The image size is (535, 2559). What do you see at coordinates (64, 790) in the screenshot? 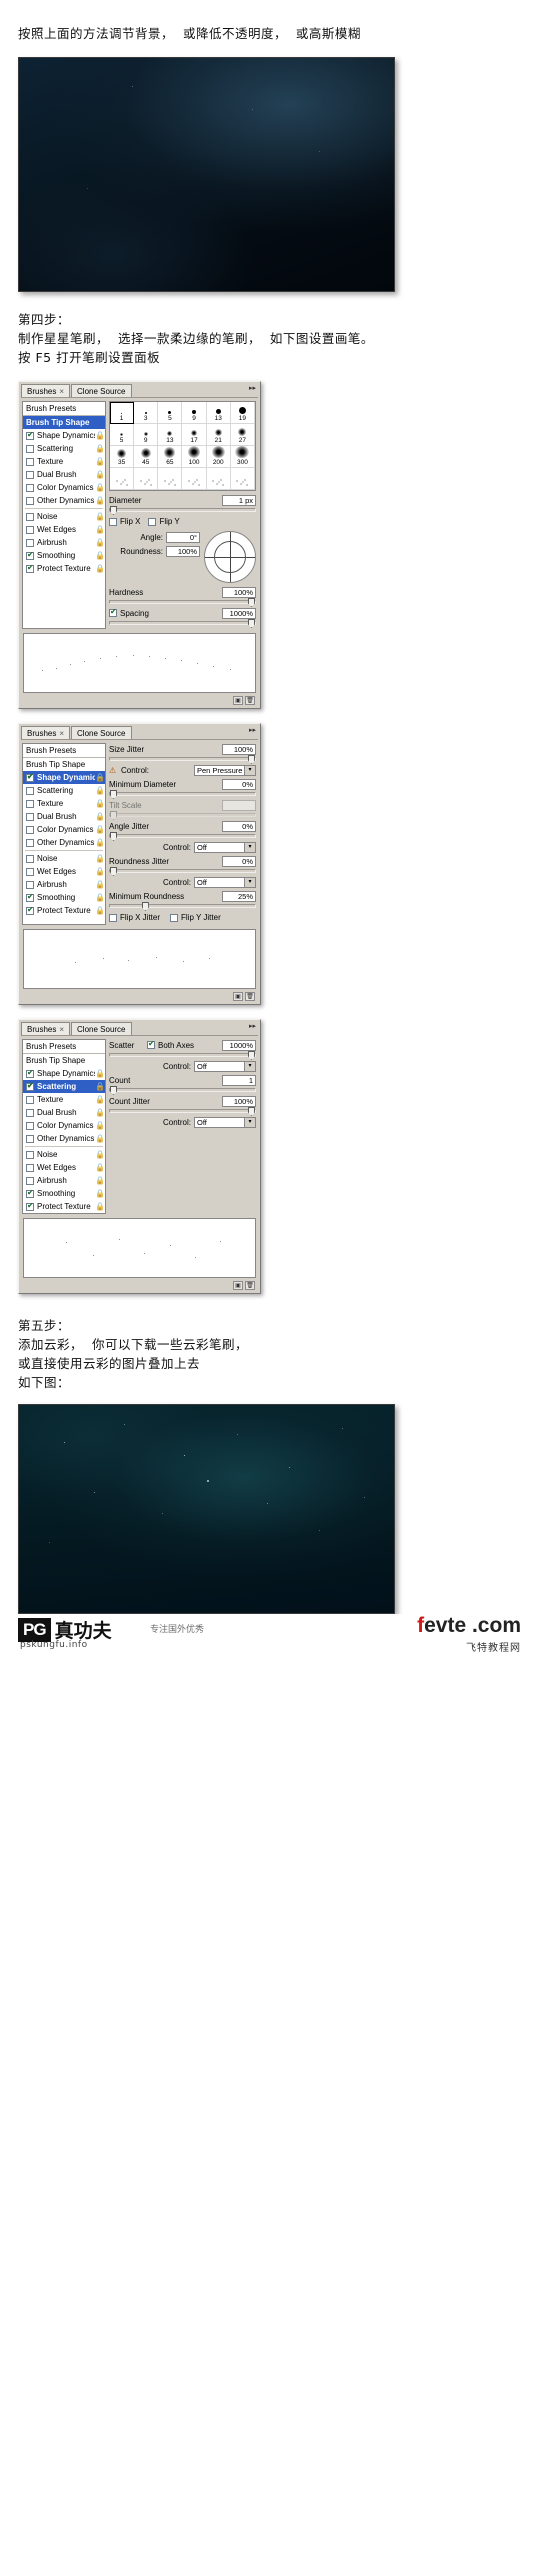
I see `section-scattering: Scattering 🔒` at bounding box center [64, 790].